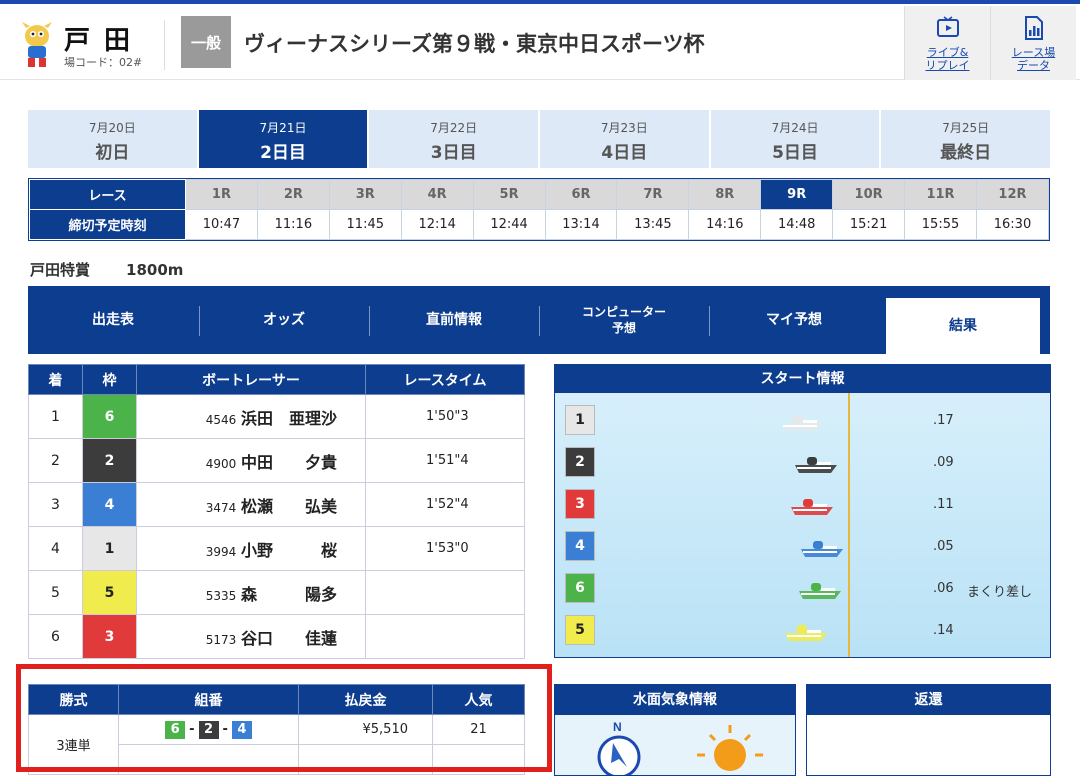 This screenshot has width=1080, height=776. I want to click on race-deadline-1: 10:47, so click(221, 224).